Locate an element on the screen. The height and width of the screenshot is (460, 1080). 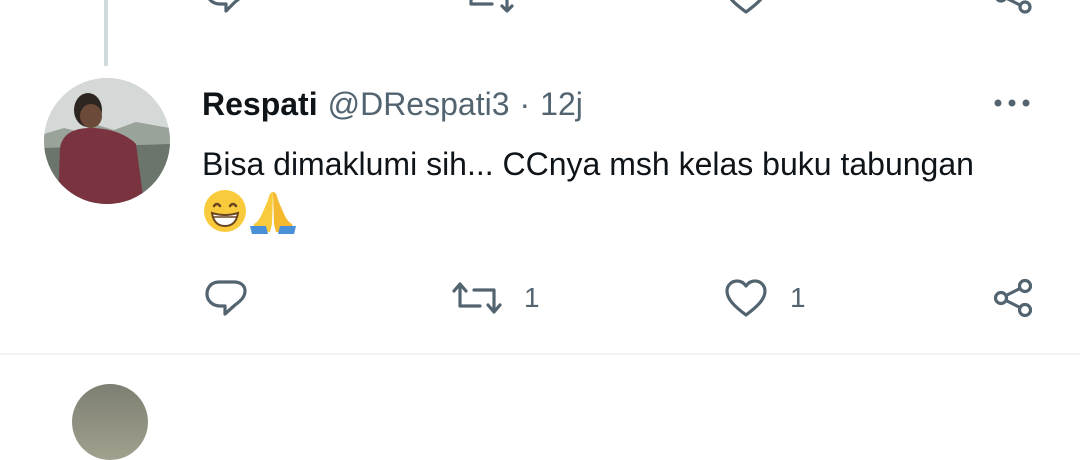
tweet-header: Respati @DRespati3 · 12j is located at coordinates (392, 104).